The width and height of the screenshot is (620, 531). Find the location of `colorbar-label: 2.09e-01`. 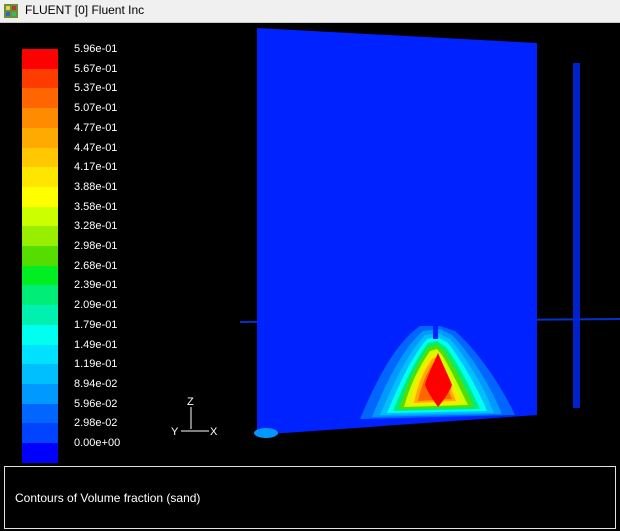

colorbar-label: 2.09e-01 is located at coordinates (96, 305).